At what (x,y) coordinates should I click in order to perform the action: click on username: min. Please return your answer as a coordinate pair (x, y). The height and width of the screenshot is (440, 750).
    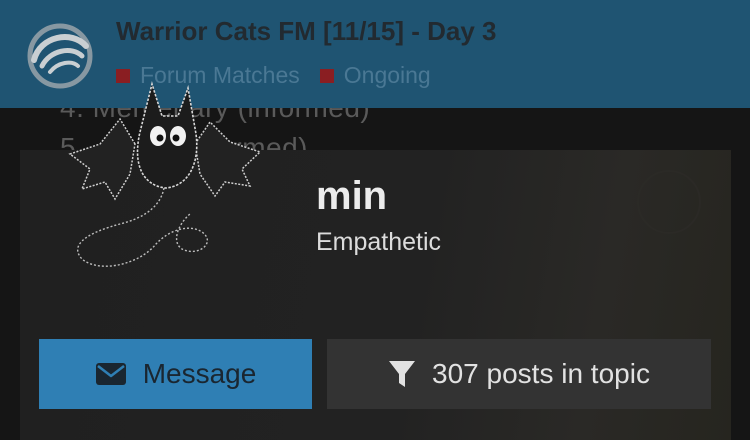
    Looking at the image, I should click on (351, 196).